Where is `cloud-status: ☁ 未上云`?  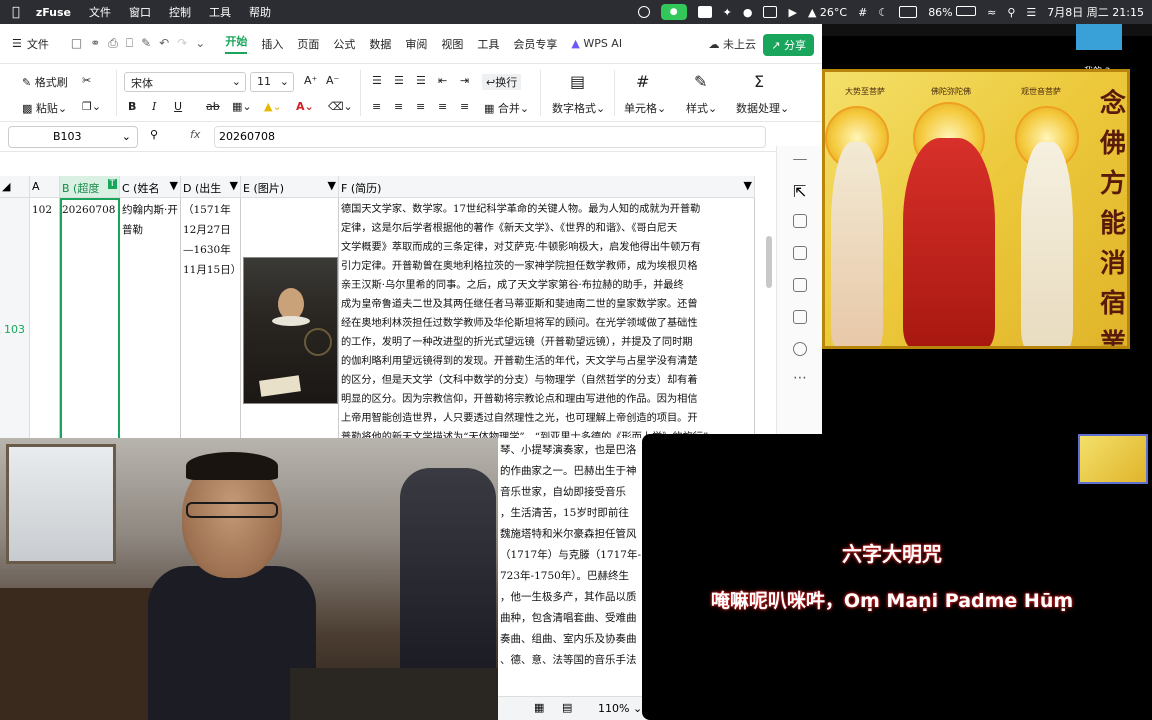
cloud-status: ☁ 未上云 is located at coordinates (733, 44).